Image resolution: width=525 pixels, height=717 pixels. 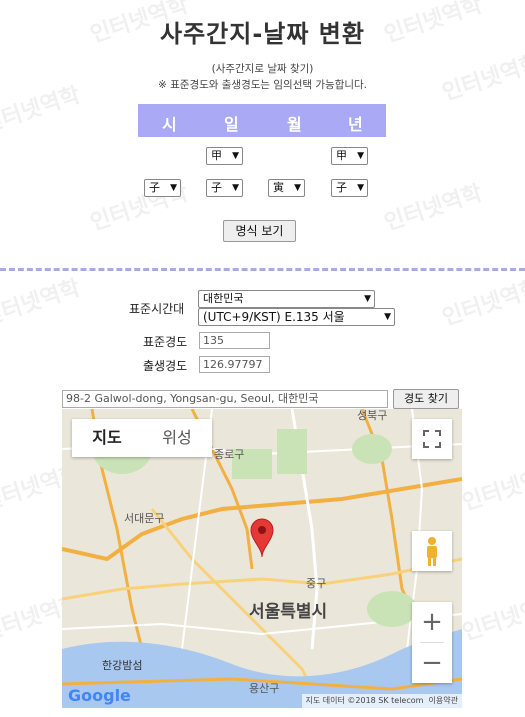 What do you see at coordinates (144, 518) in the screenshot?
I see `map-place-label: 서대문구` at bounding box center [144, 518].